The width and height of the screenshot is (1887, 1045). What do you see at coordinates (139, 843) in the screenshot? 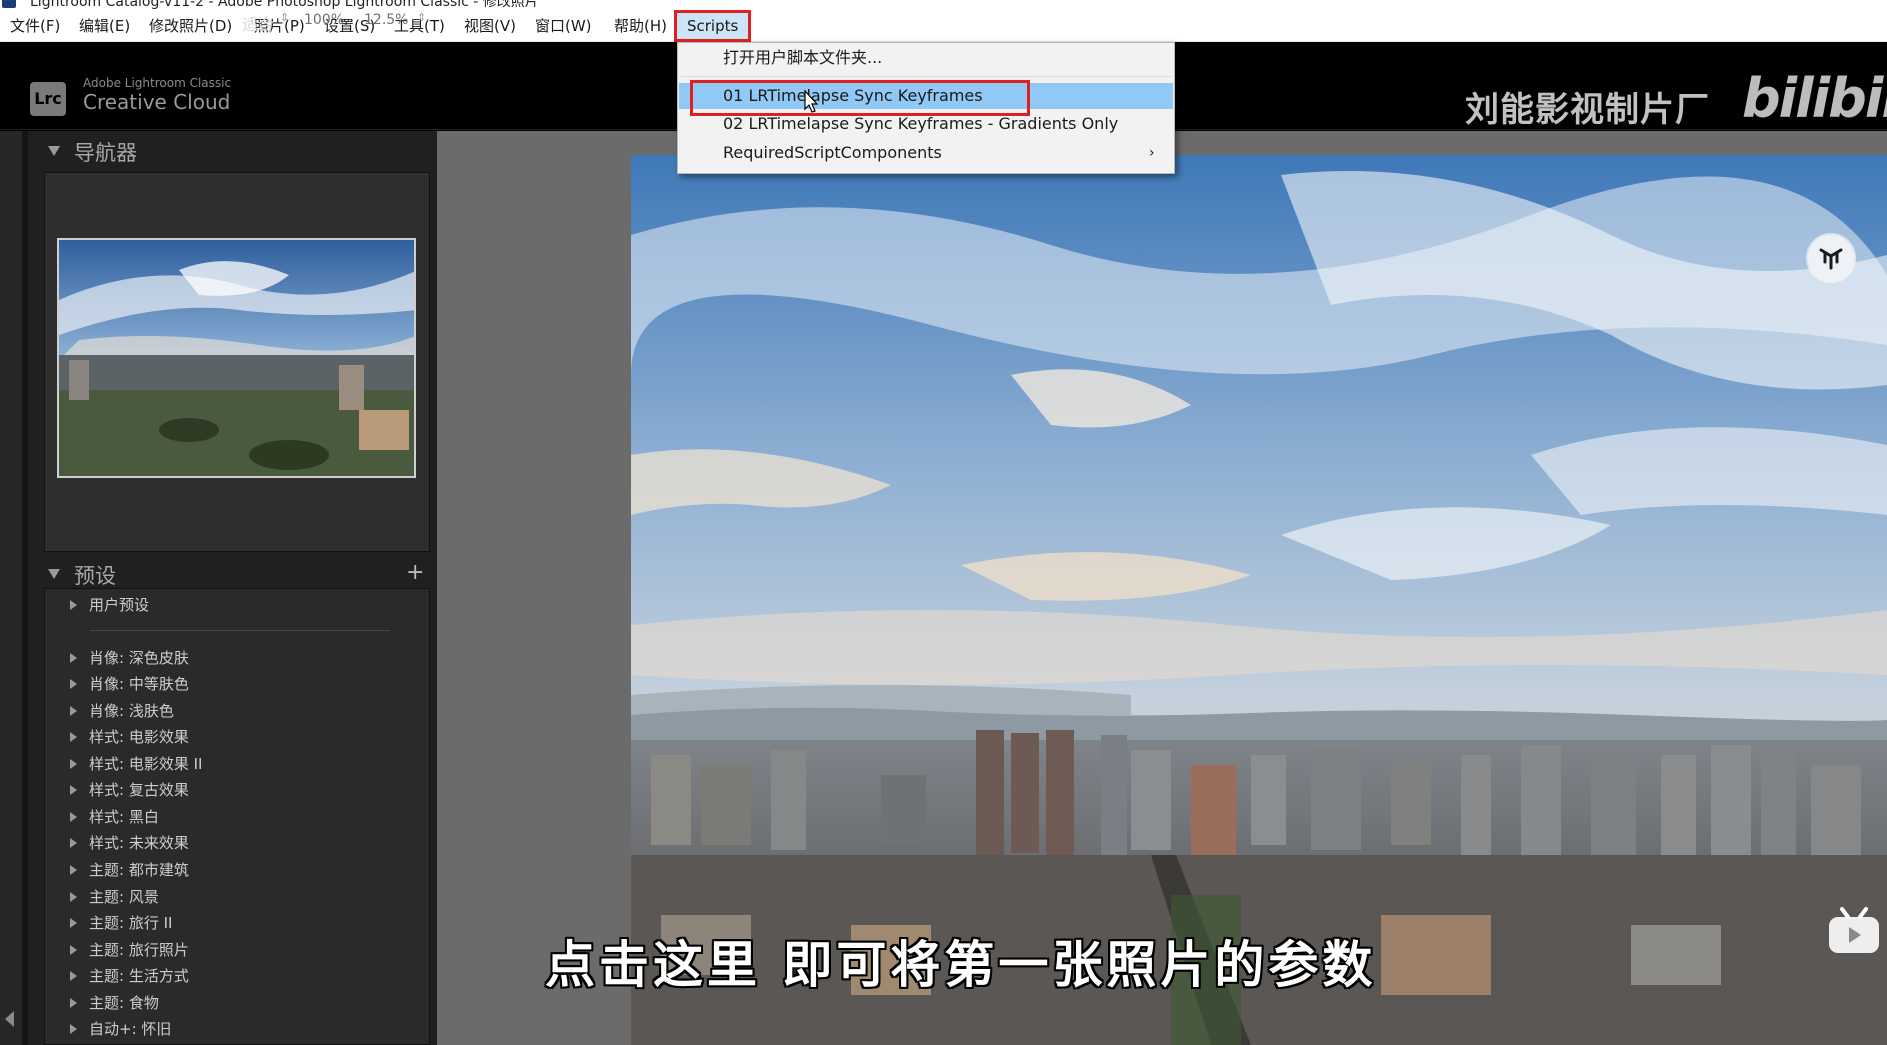
I see `preset-label: 样式: 未来效果` at bounding box center [139, 843].